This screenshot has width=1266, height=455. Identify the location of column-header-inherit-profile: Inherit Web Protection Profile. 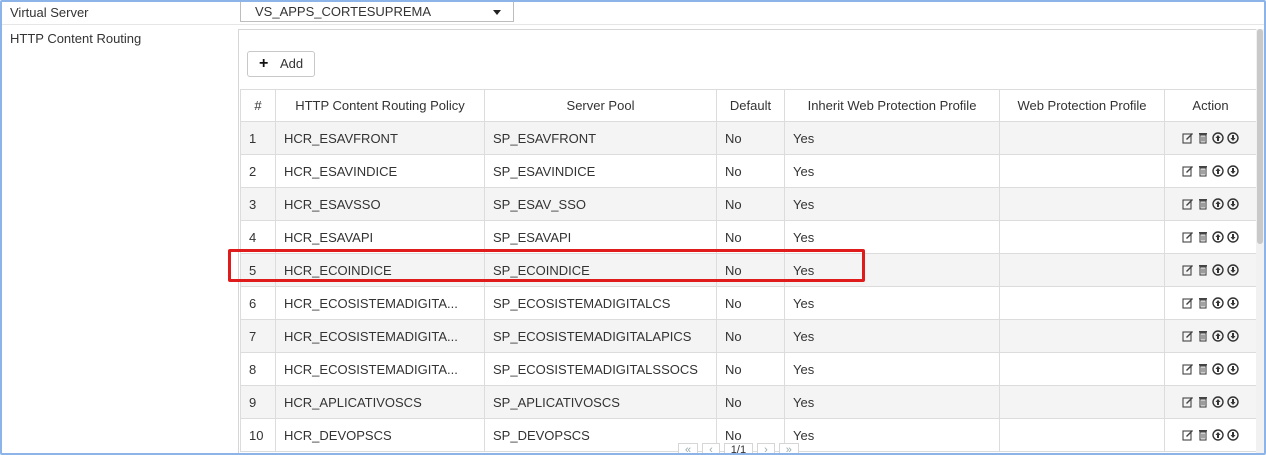
(892, 105).